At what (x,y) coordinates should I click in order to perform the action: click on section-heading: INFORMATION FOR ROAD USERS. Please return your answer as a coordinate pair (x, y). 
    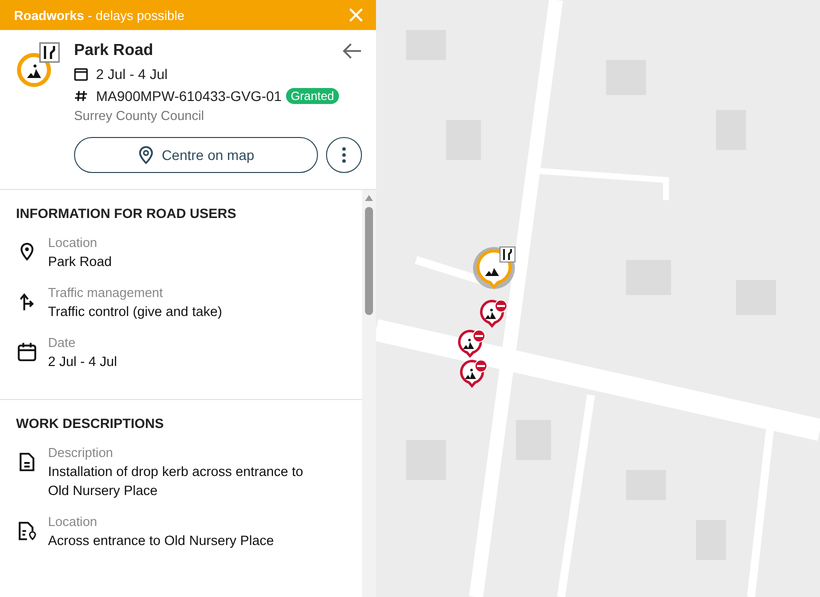
    Looking at the image, I should click on (127, 213).